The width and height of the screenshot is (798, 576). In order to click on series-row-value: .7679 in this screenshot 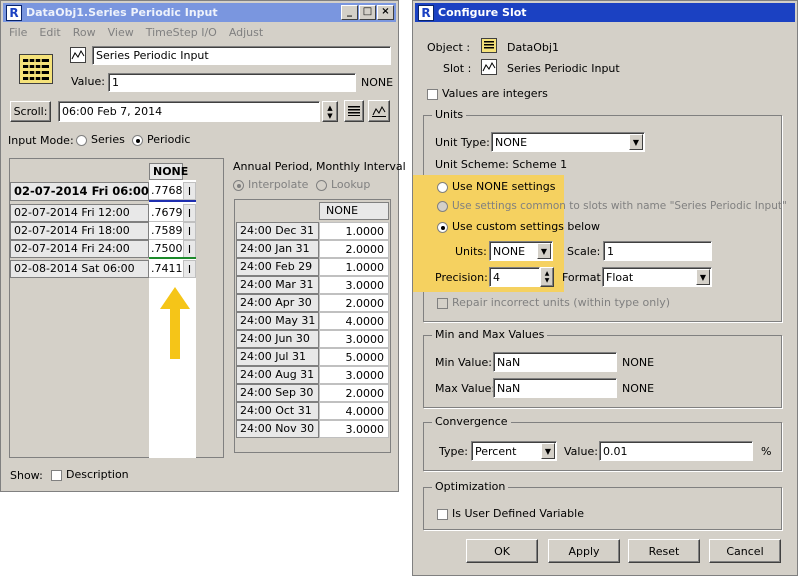, I will do `click(166, 213)`.